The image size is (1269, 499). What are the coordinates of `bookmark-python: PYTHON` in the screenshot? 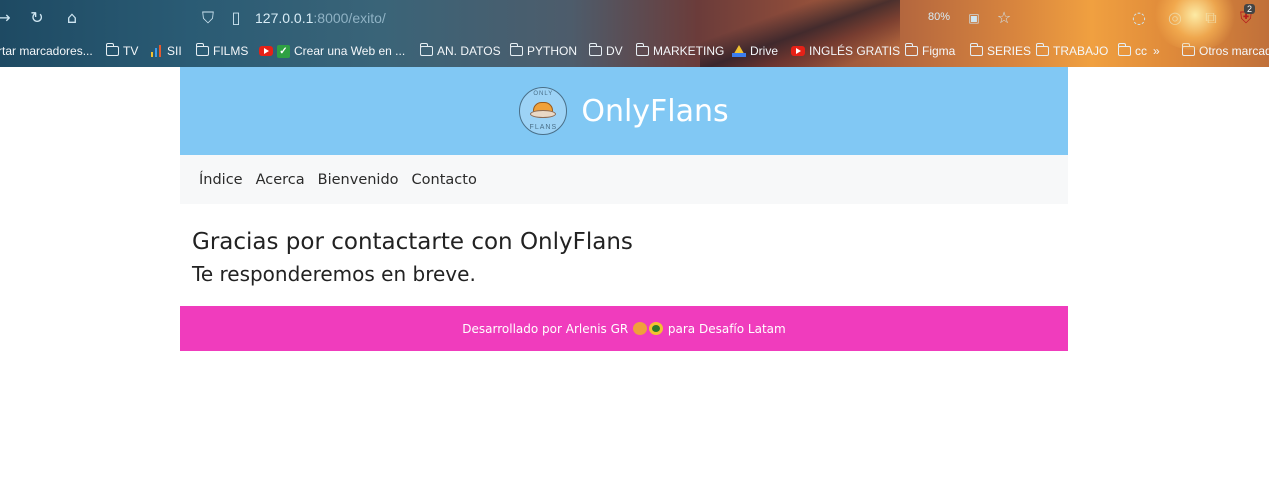 It's located at (543, 50).